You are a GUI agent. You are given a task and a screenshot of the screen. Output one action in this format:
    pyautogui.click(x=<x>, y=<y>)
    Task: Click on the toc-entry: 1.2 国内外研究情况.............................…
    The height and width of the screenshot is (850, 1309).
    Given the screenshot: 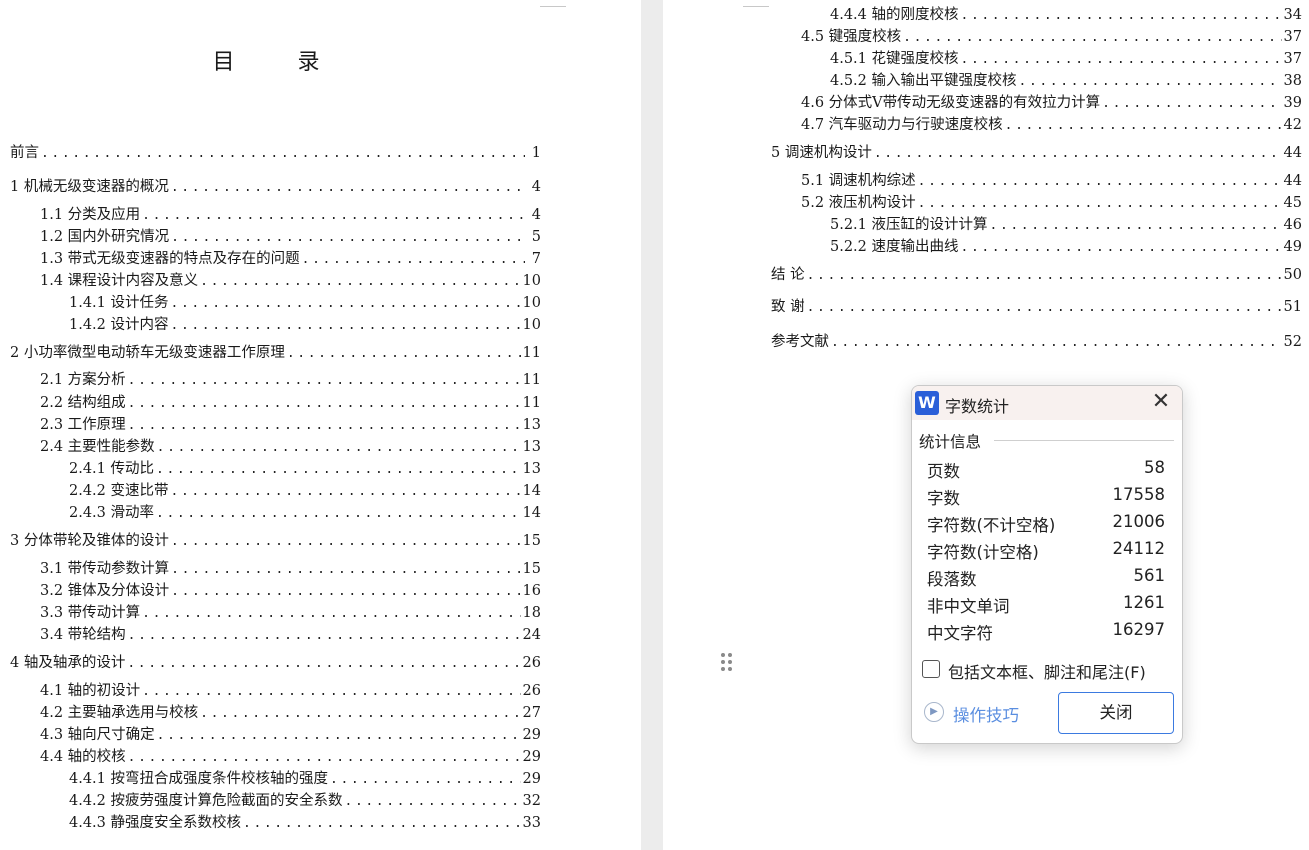 What is the action you would take?
    pyautogui.click(x=290, y=237)
    